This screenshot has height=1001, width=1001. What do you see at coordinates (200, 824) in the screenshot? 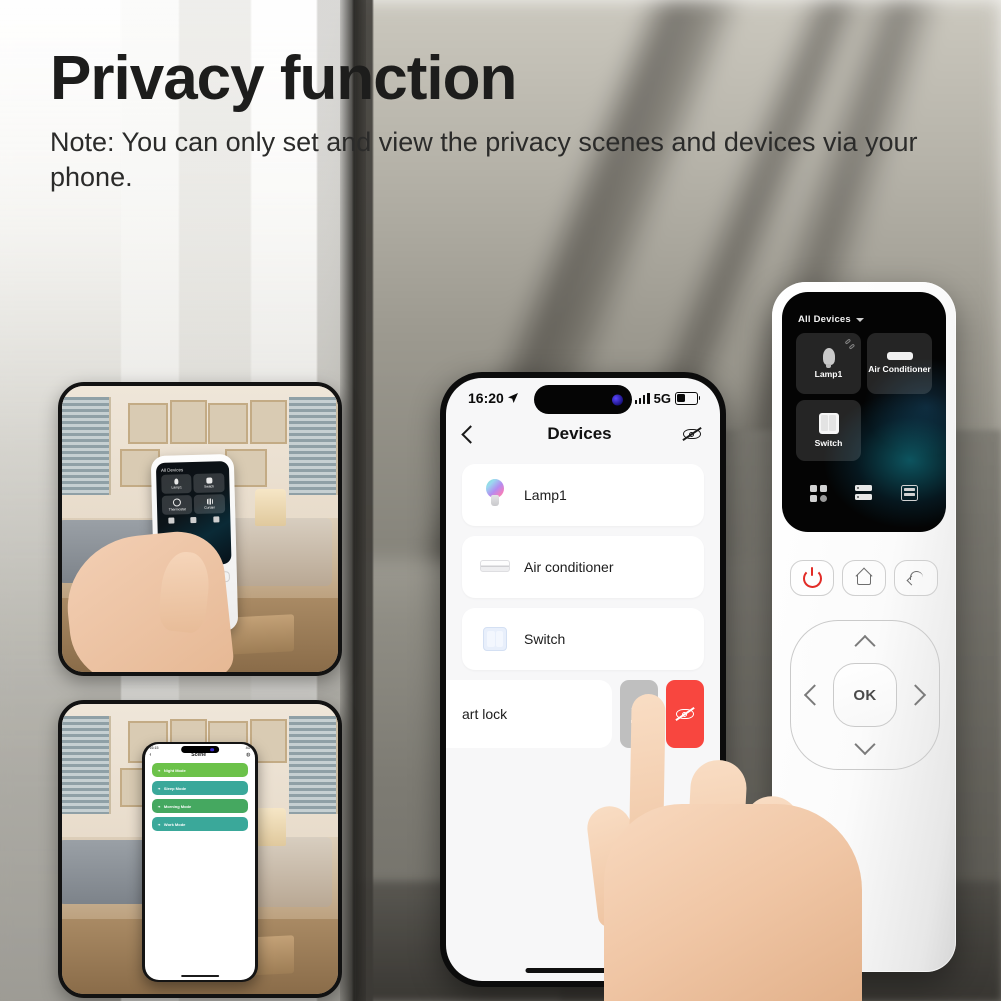
I see `scene-item: ❧ Work Mode` at bounding box center [200, 824].